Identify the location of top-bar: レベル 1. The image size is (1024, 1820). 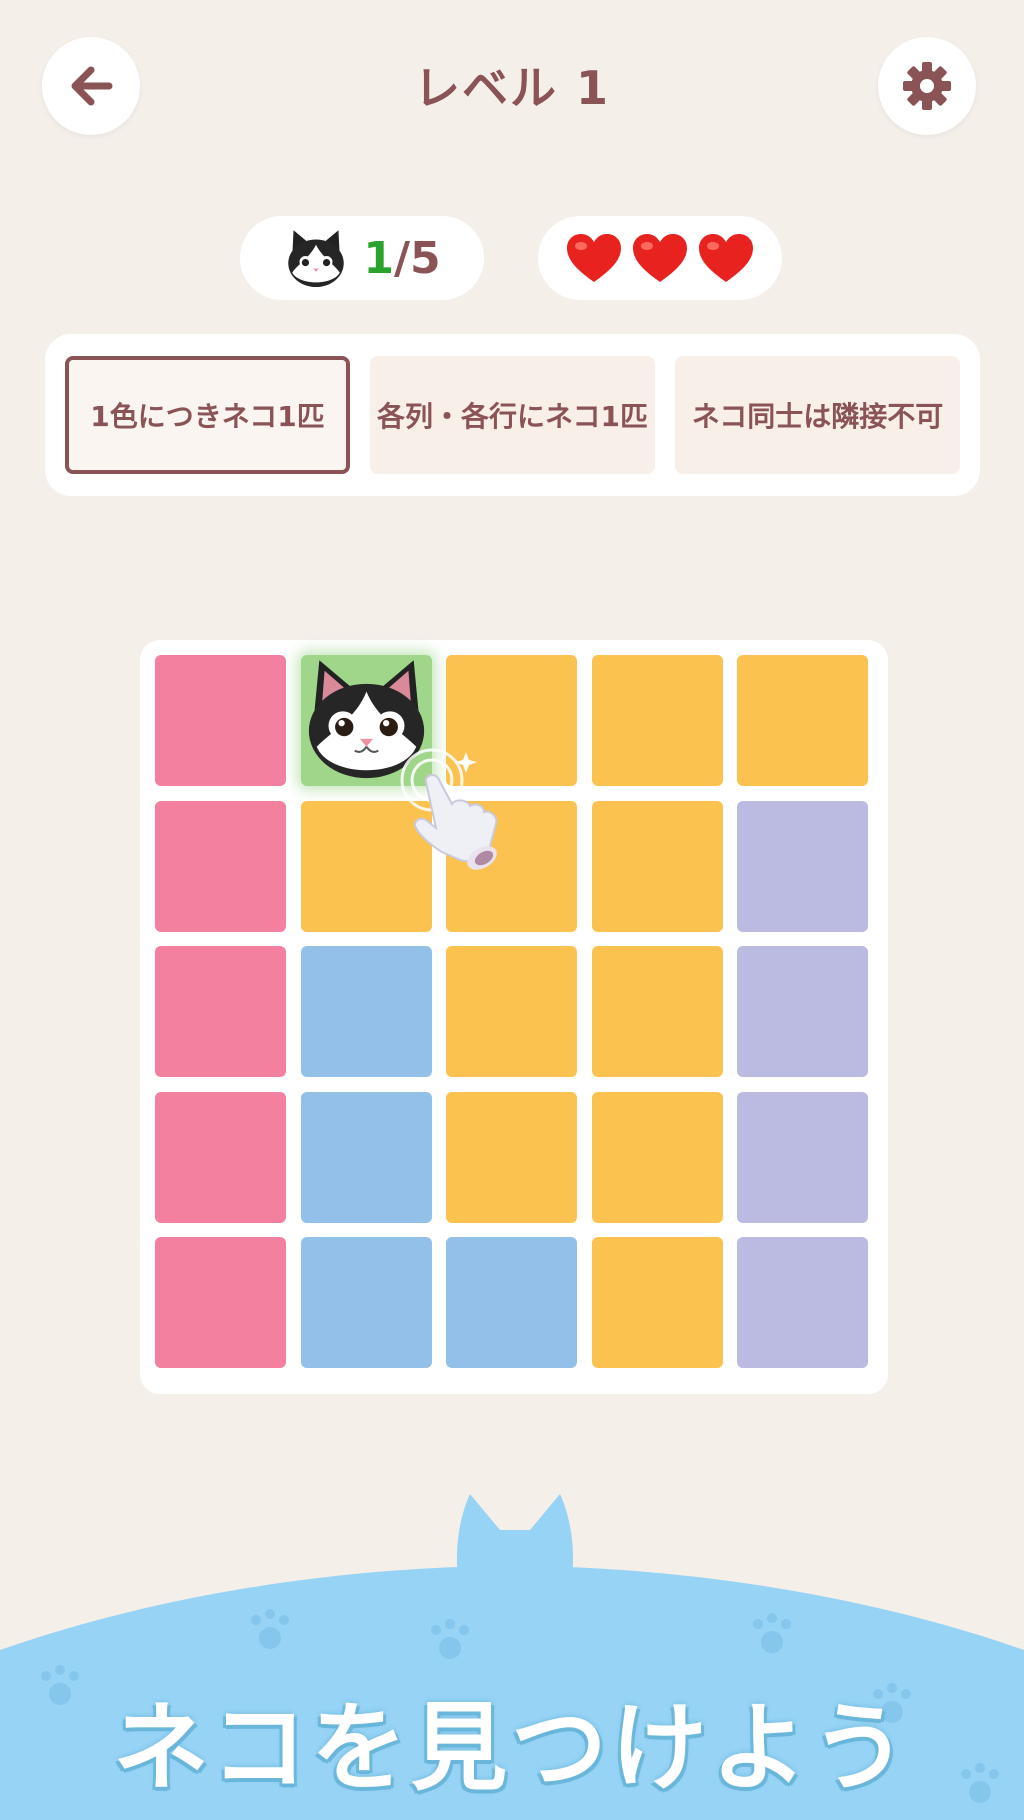
(512, 87).